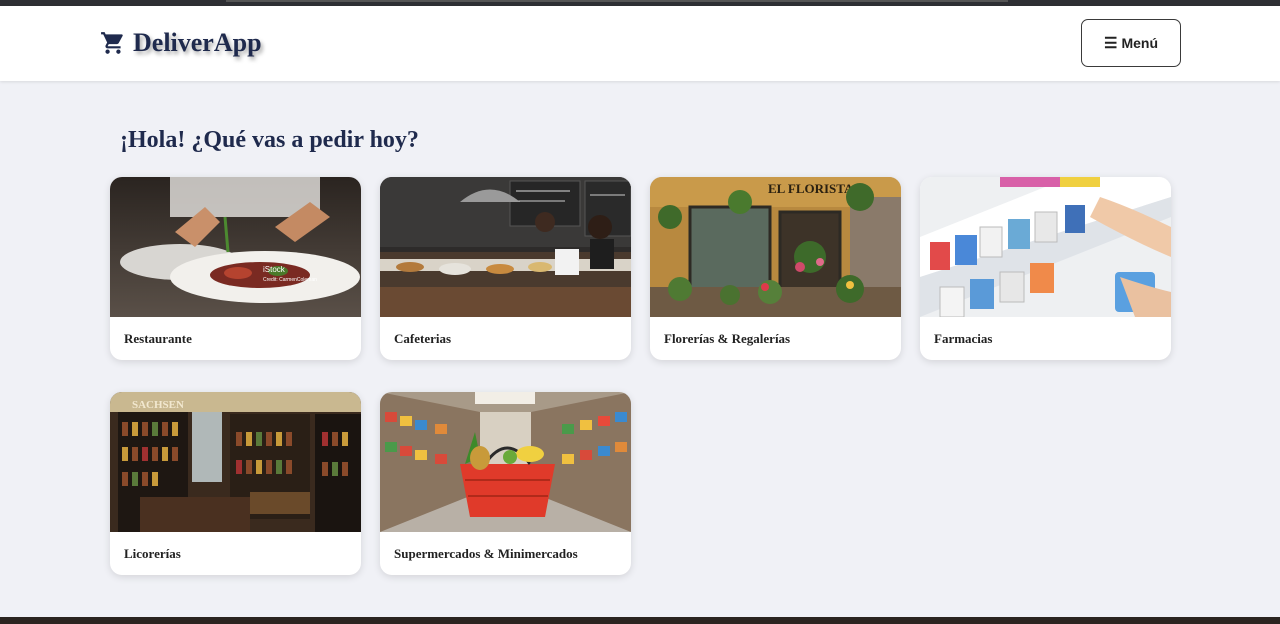 This screenshot has width=1280, height=624. I want to click on category-label: Cafeterias, so click(423, 338).